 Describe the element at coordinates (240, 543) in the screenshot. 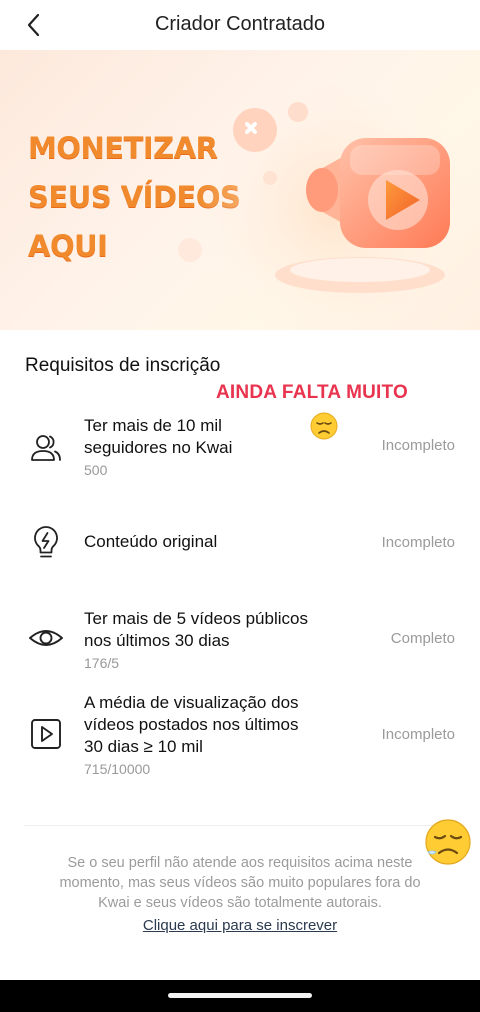

I see `requirement-original-content: Conteúdo original Incompleto` at that location.